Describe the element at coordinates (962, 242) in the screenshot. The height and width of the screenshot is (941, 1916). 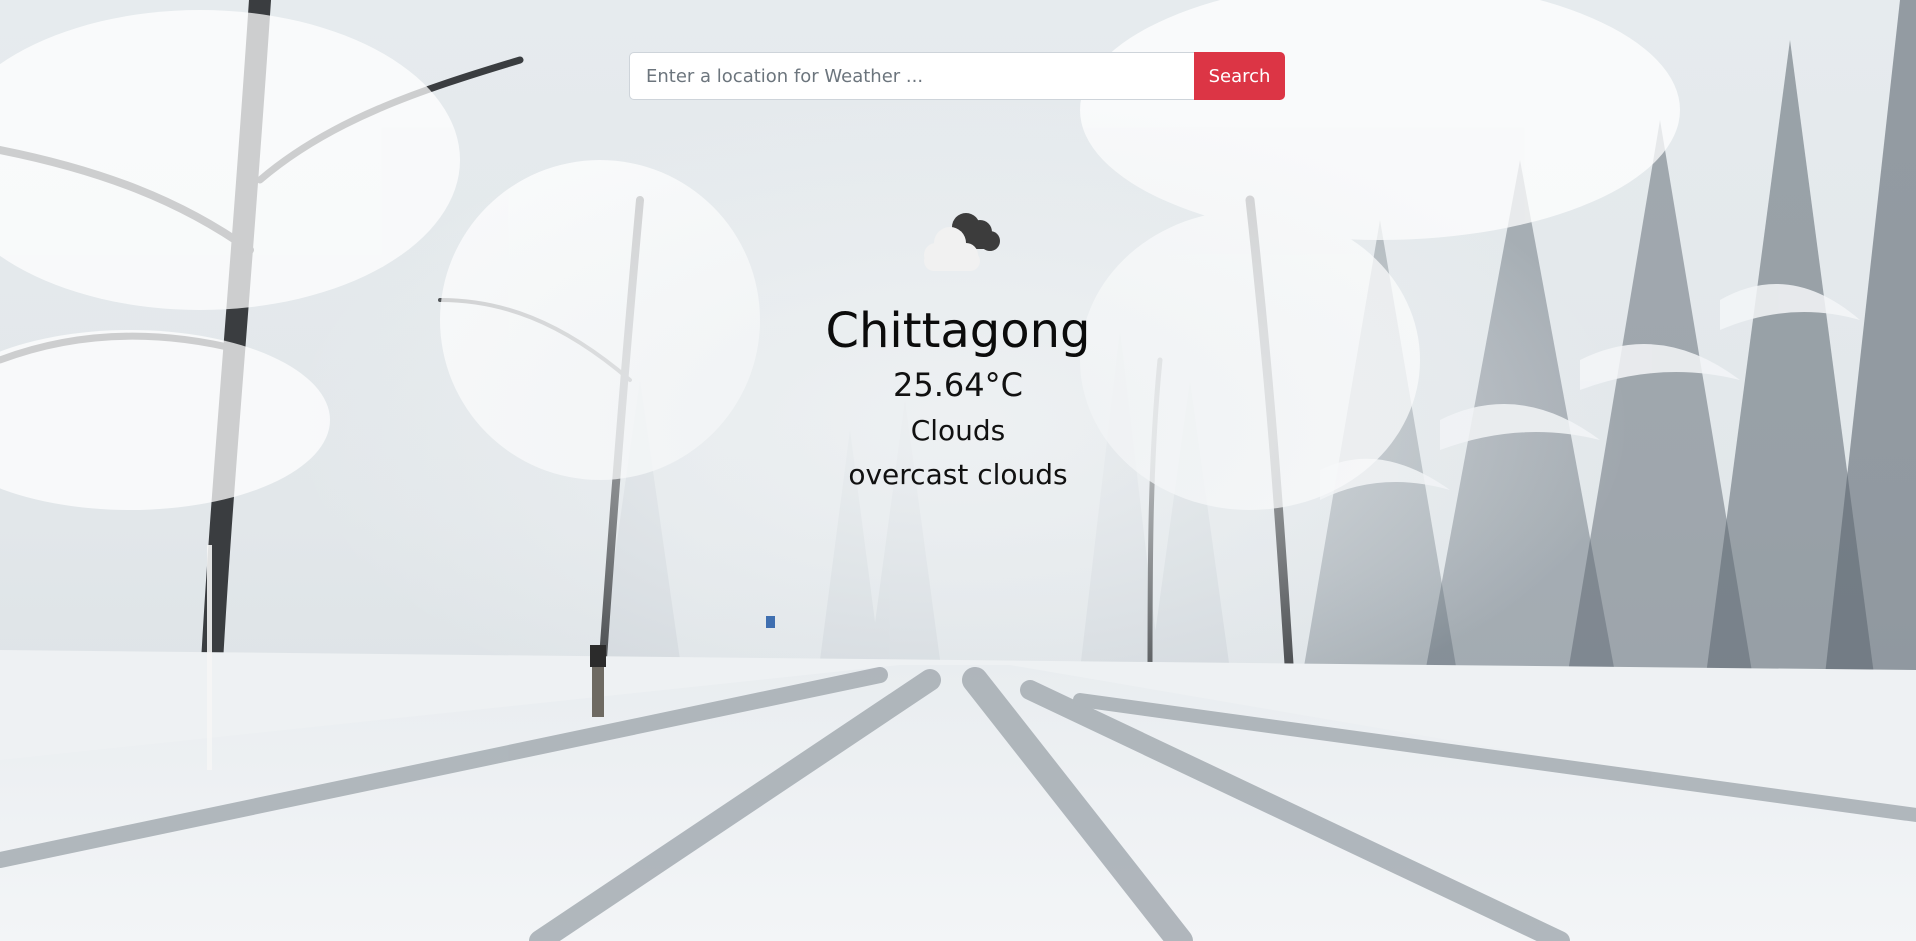
I see `overcast-clouds-icon` at that location.